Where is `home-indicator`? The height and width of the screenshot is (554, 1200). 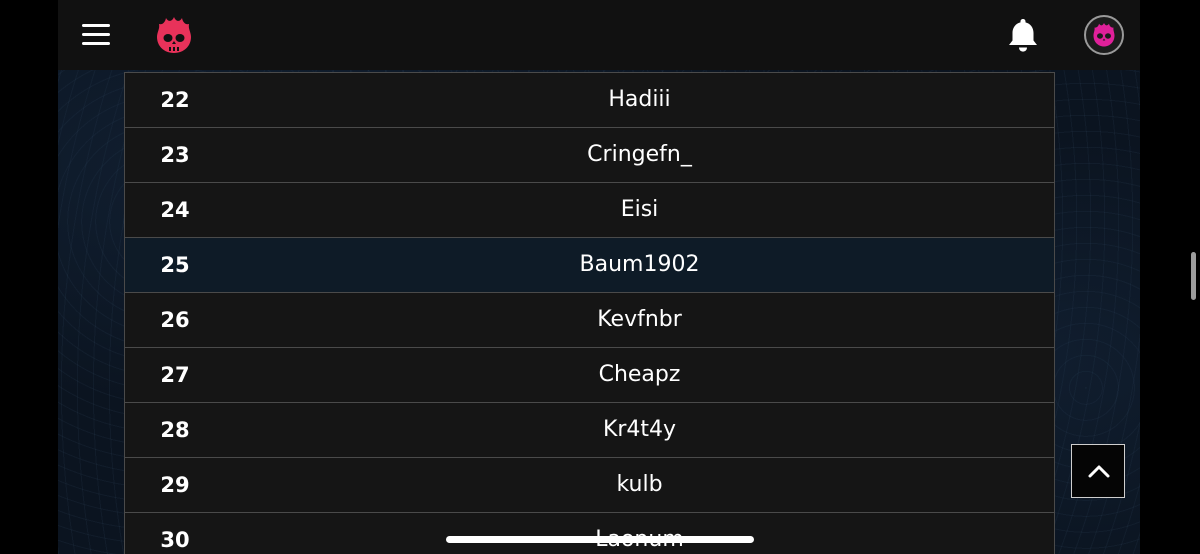
home-indicator is located at coordinates (600, 539).